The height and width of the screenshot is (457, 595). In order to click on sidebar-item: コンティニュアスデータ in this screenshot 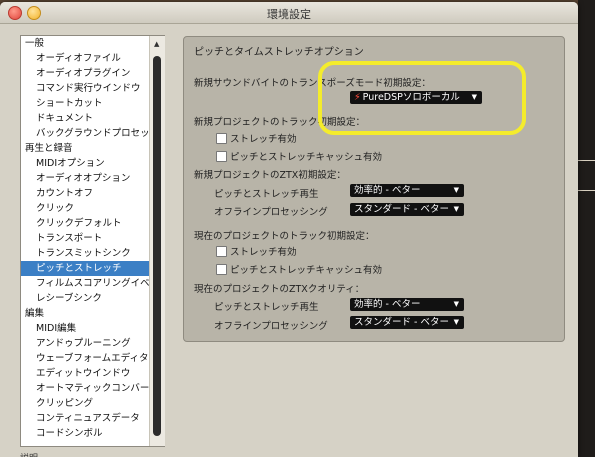, I will do `click(85, 418)`.